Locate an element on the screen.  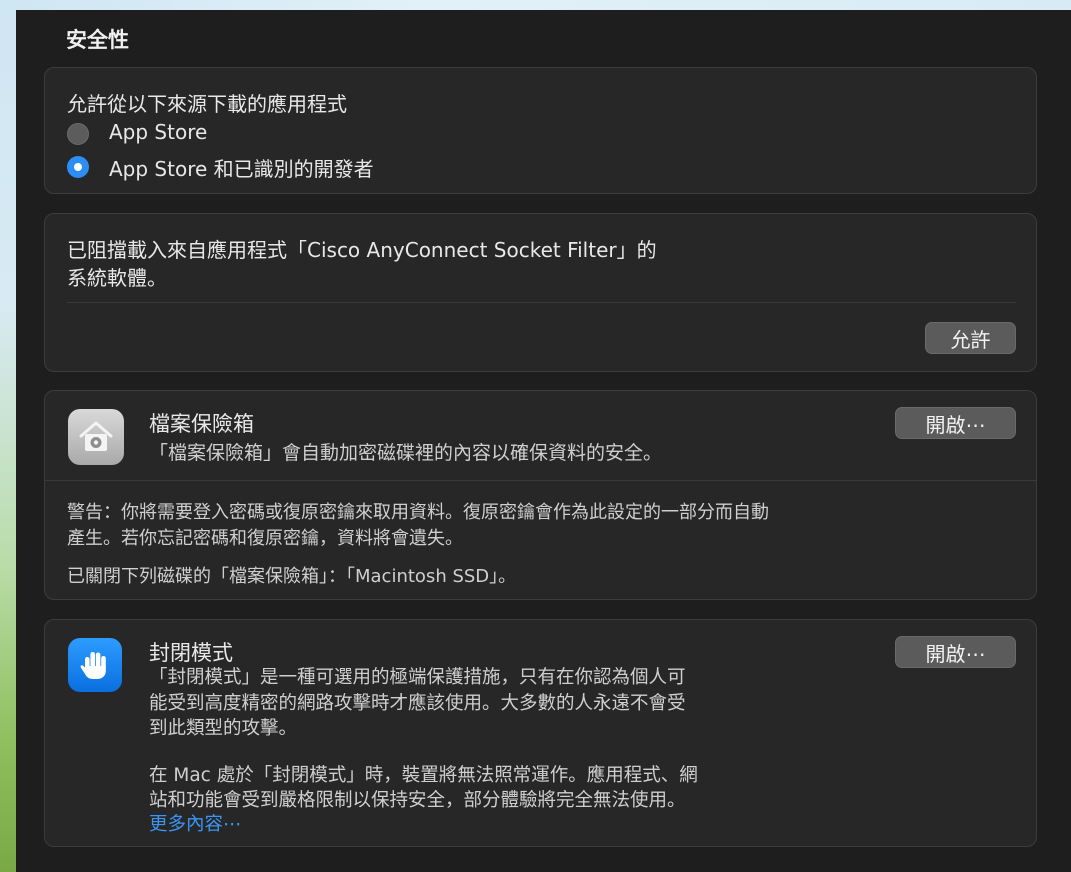
radio-app-store-identified-label: App Store 和已識別的開發者 is located at coordinates (241, 167).